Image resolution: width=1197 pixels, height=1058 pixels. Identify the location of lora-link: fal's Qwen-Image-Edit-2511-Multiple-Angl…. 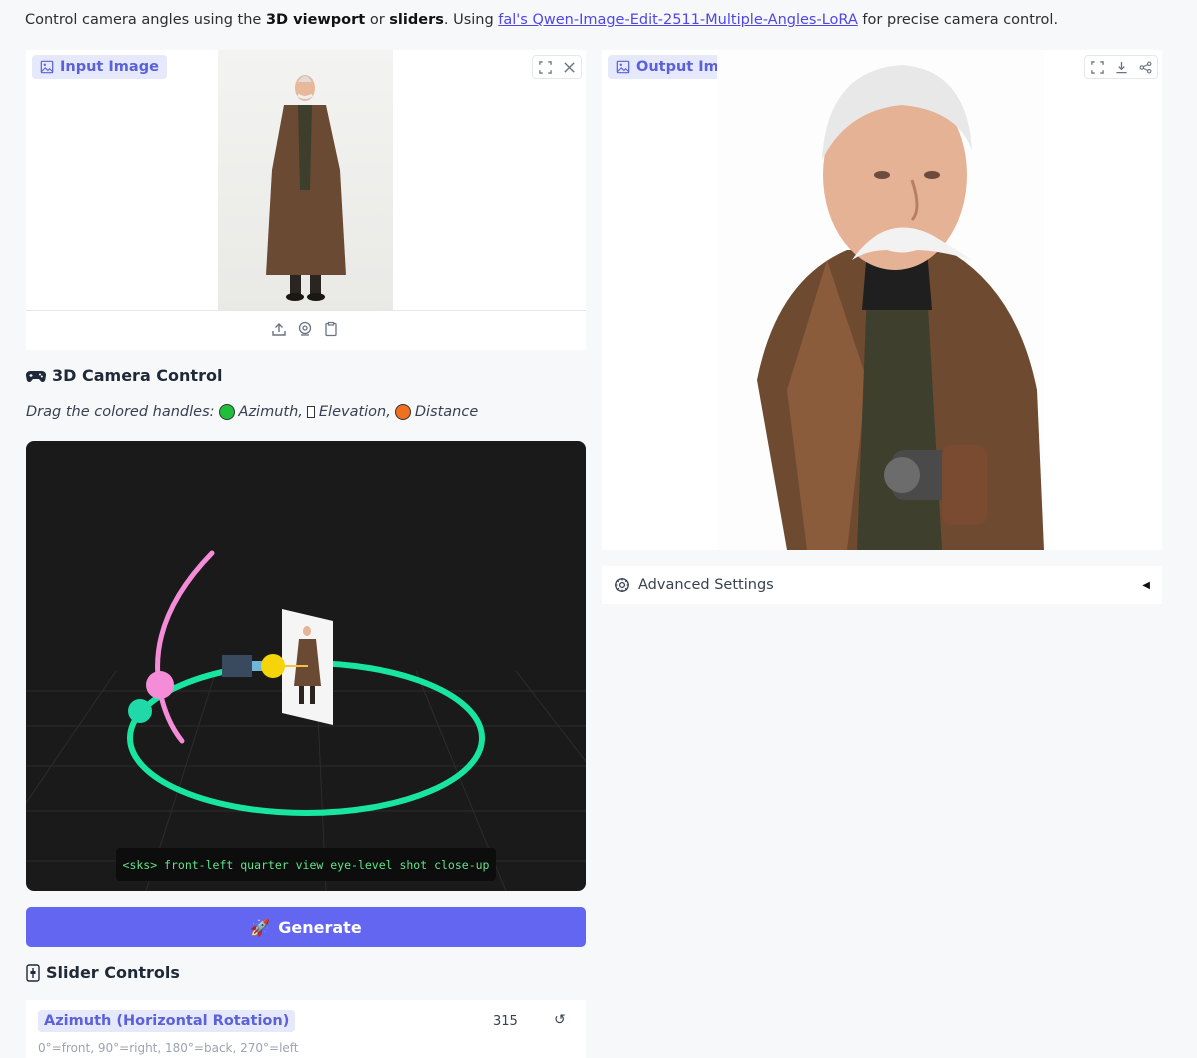
(678, 20).